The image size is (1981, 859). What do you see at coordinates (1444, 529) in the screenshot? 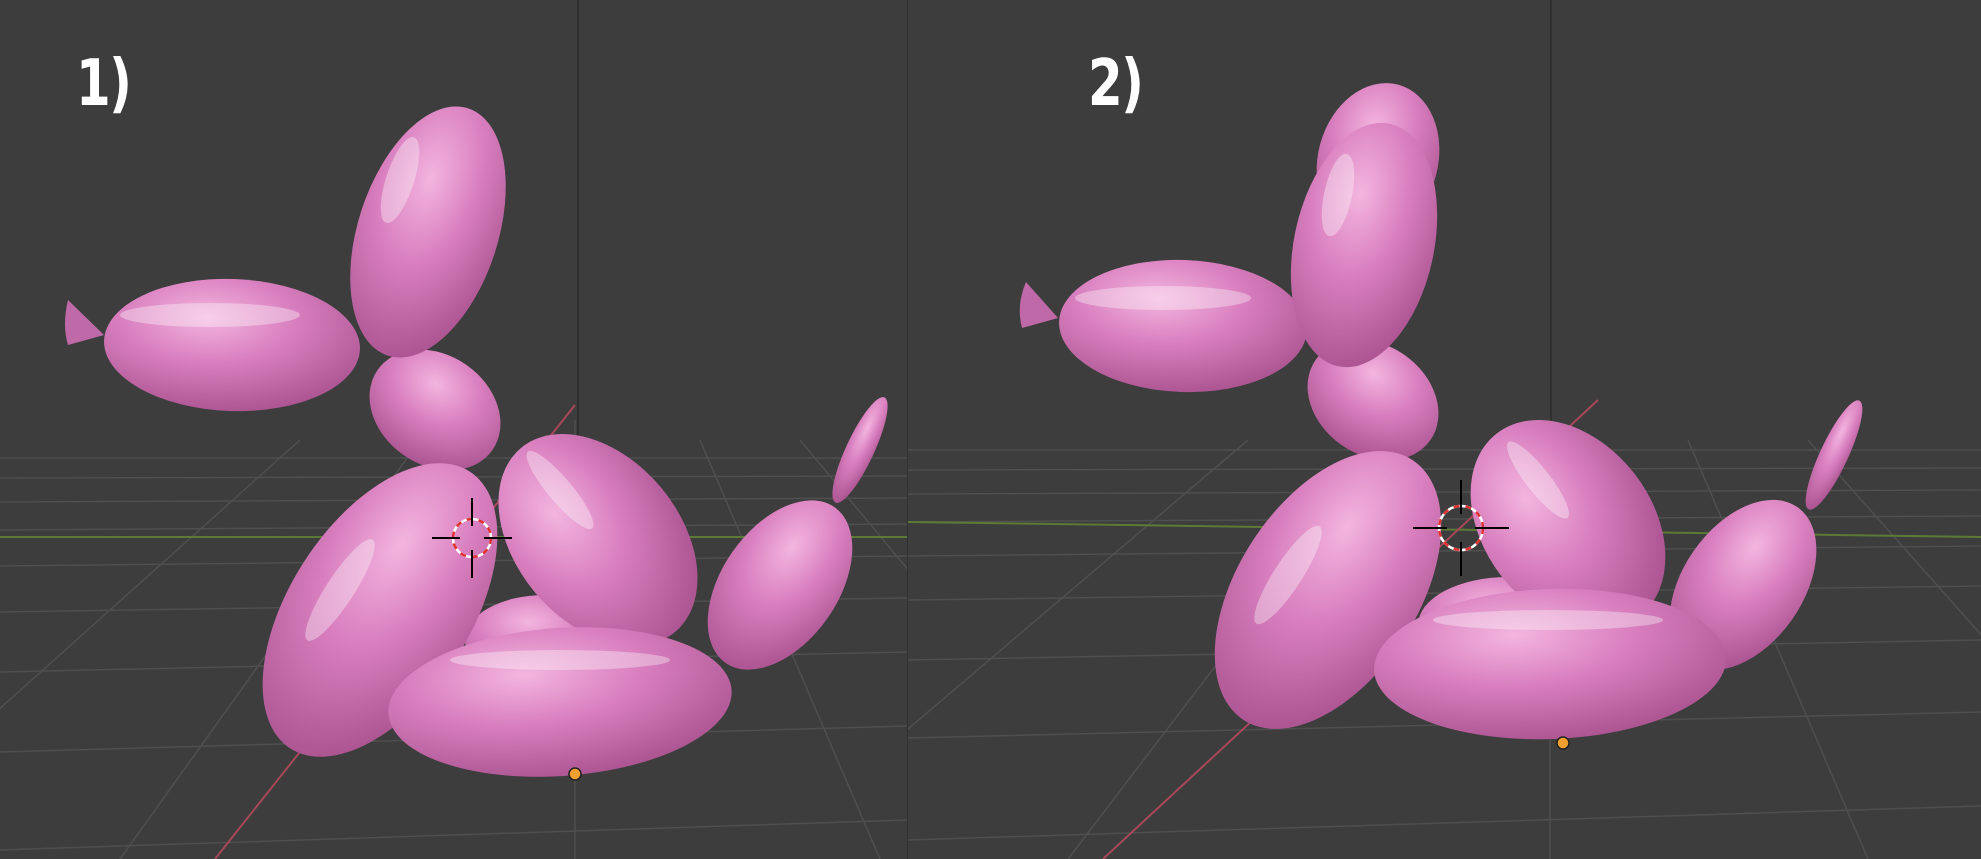
I see `y-axis-line` at bounding box center [1444, 529].